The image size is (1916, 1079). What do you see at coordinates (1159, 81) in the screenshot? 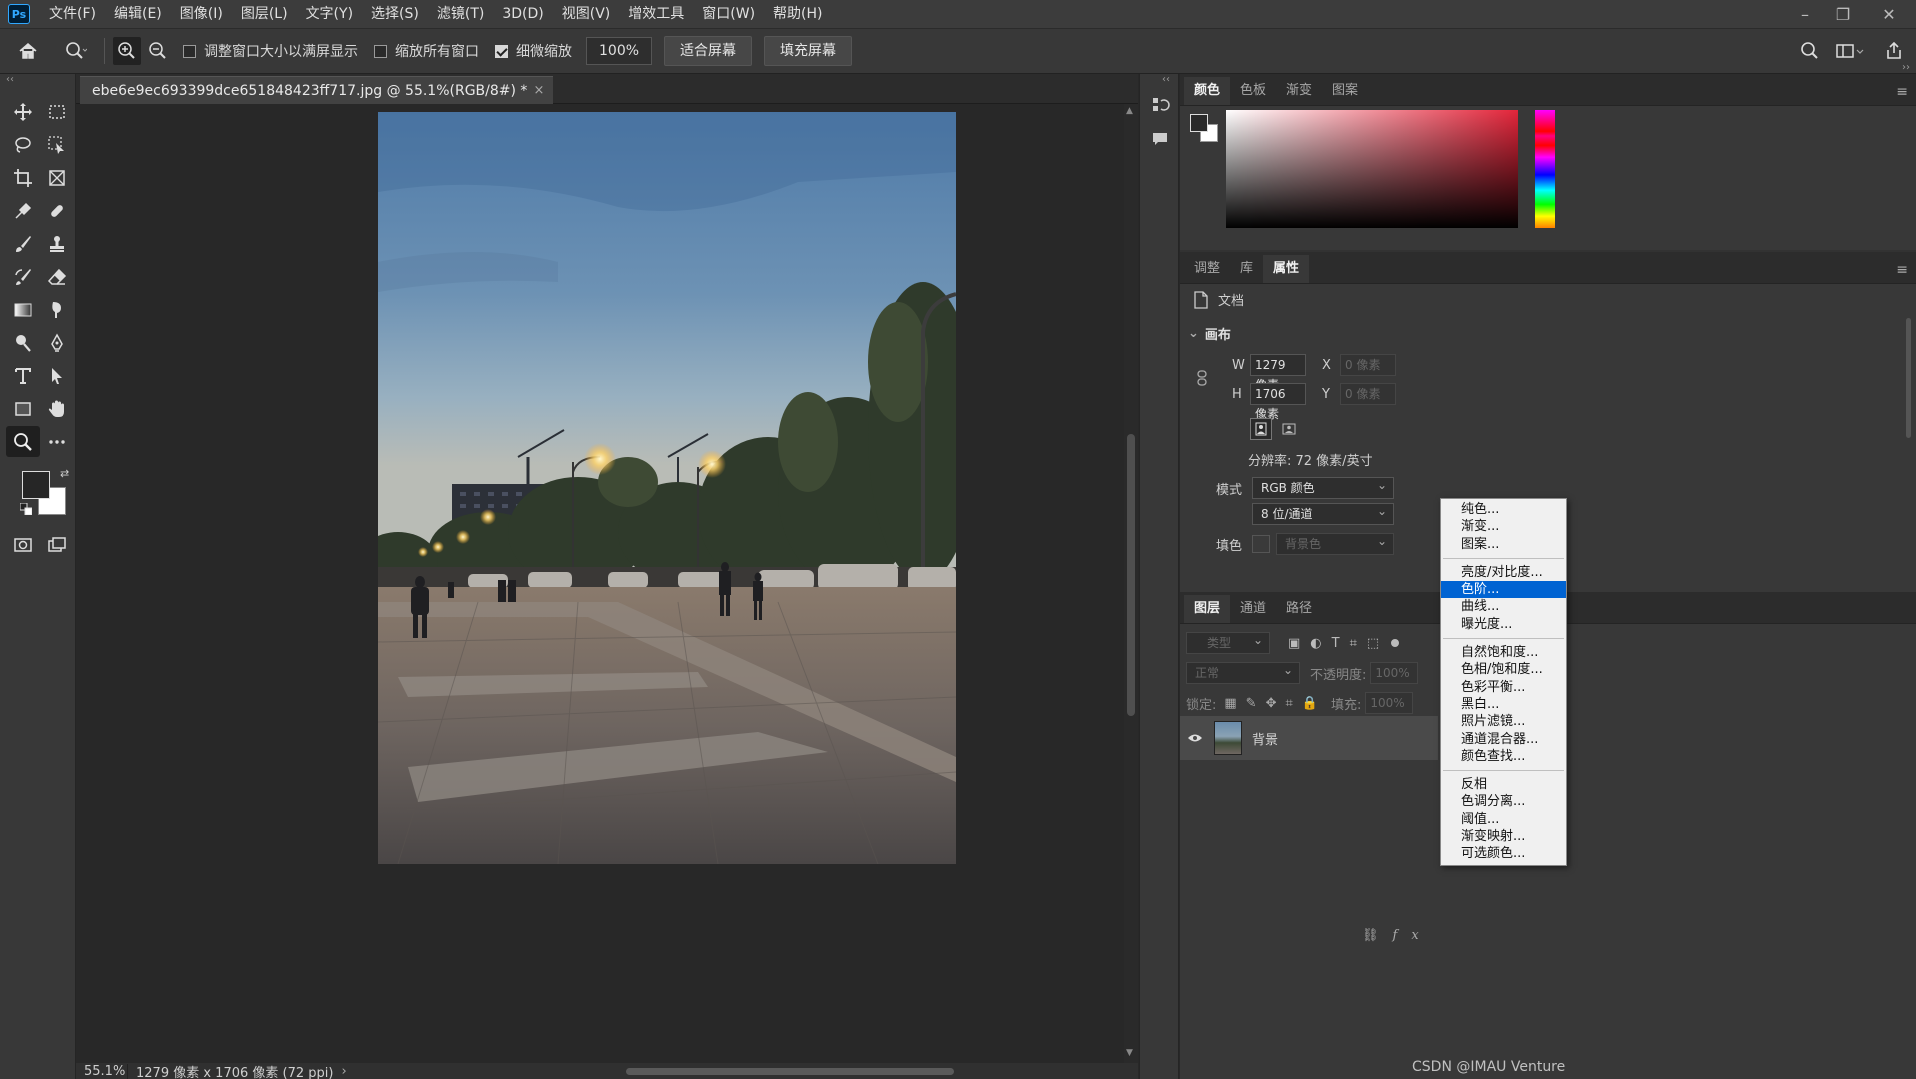
I see `collapse-dock-icon: ‹‹` at bounding box center [1159, 81].